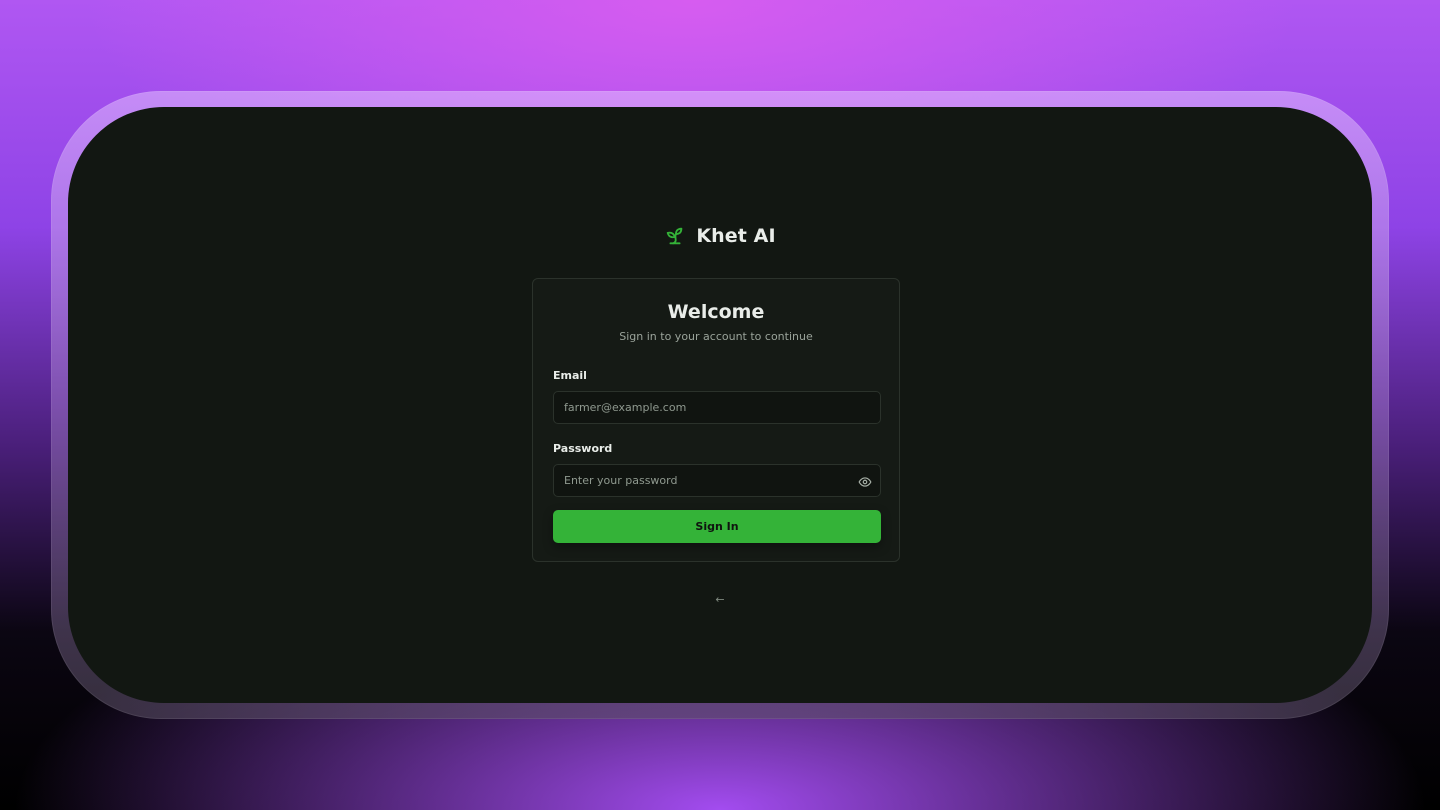  What do you see at coordinates (865, 482) in the screenshot?
I see `eye-icon` at bounding box center [865, 482].